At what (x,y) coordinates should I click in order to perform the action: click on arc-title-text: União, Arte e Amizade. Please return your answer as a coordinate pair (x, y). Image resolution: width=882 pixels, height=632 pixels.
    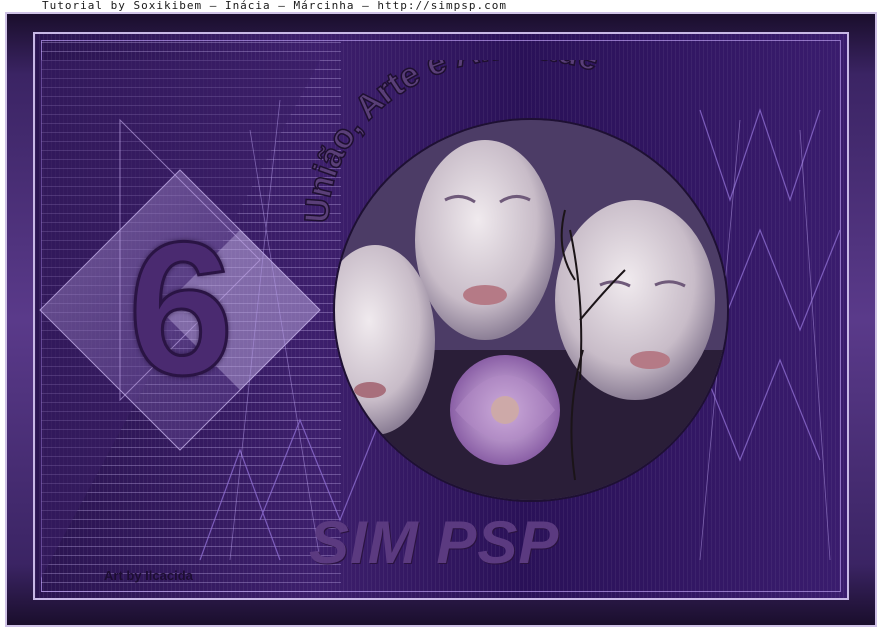
    Looking at the image, I should click on (450, 142).